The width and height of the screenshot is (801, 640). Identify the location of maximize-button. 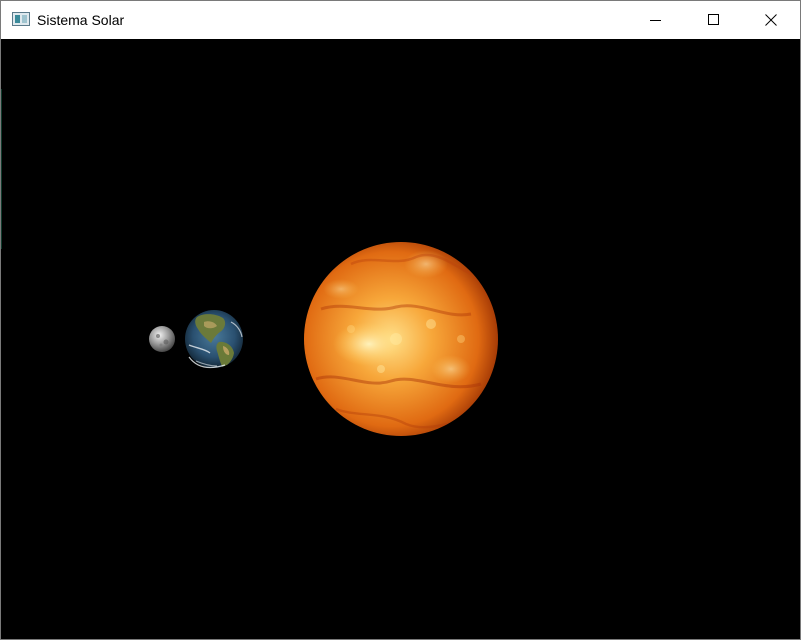
(714, 20).